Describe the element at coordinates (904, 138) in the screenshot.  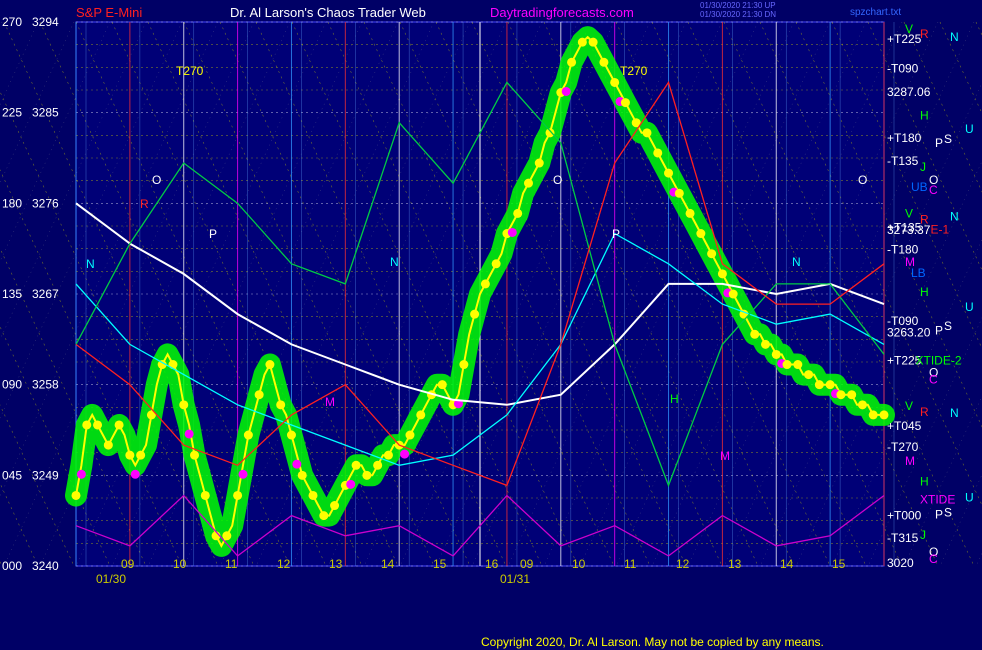
I see `right-level-label: +T180` at that location.